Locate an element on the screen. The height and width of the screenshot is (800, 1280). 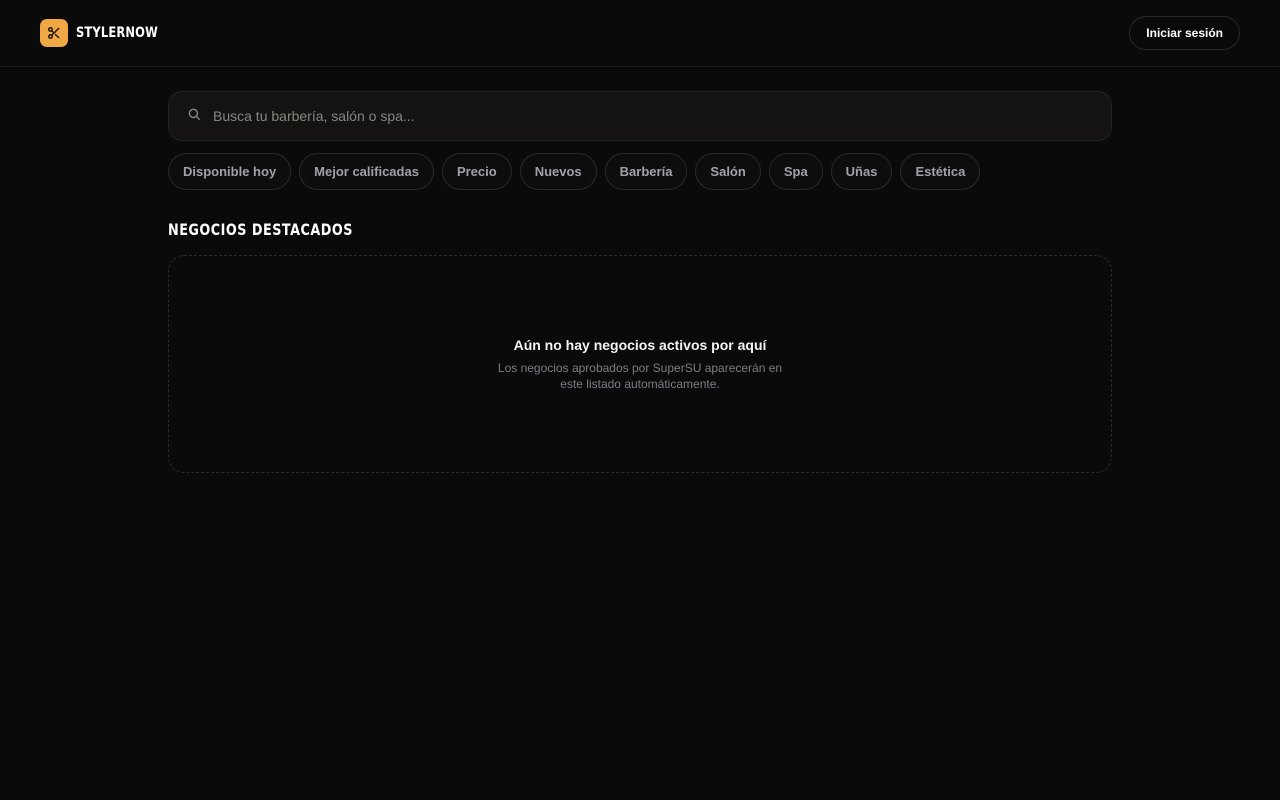
filter-chip-nuevos: Nuevos is located at coordinates (558, 171).